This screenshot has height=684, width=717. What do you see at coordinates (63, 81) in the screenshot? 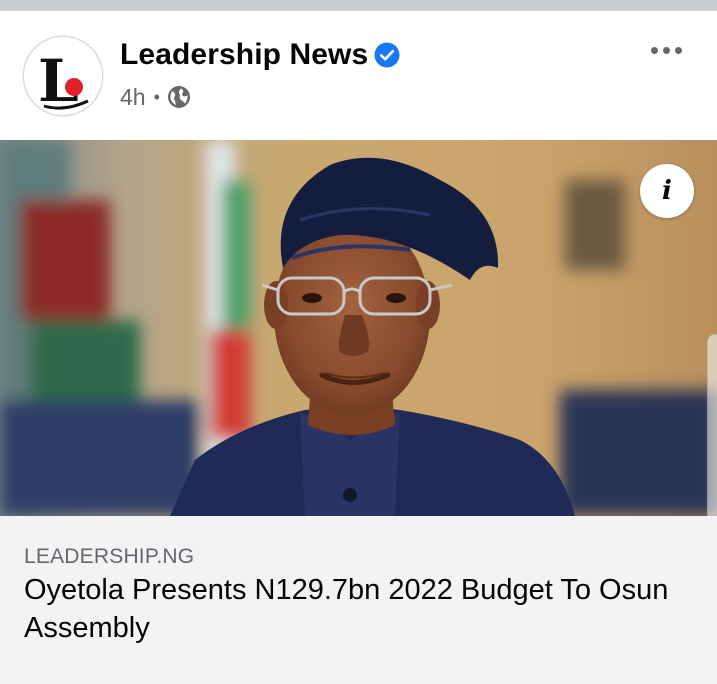
I see `leadership-logo: L` at bounding box center [63, 81].